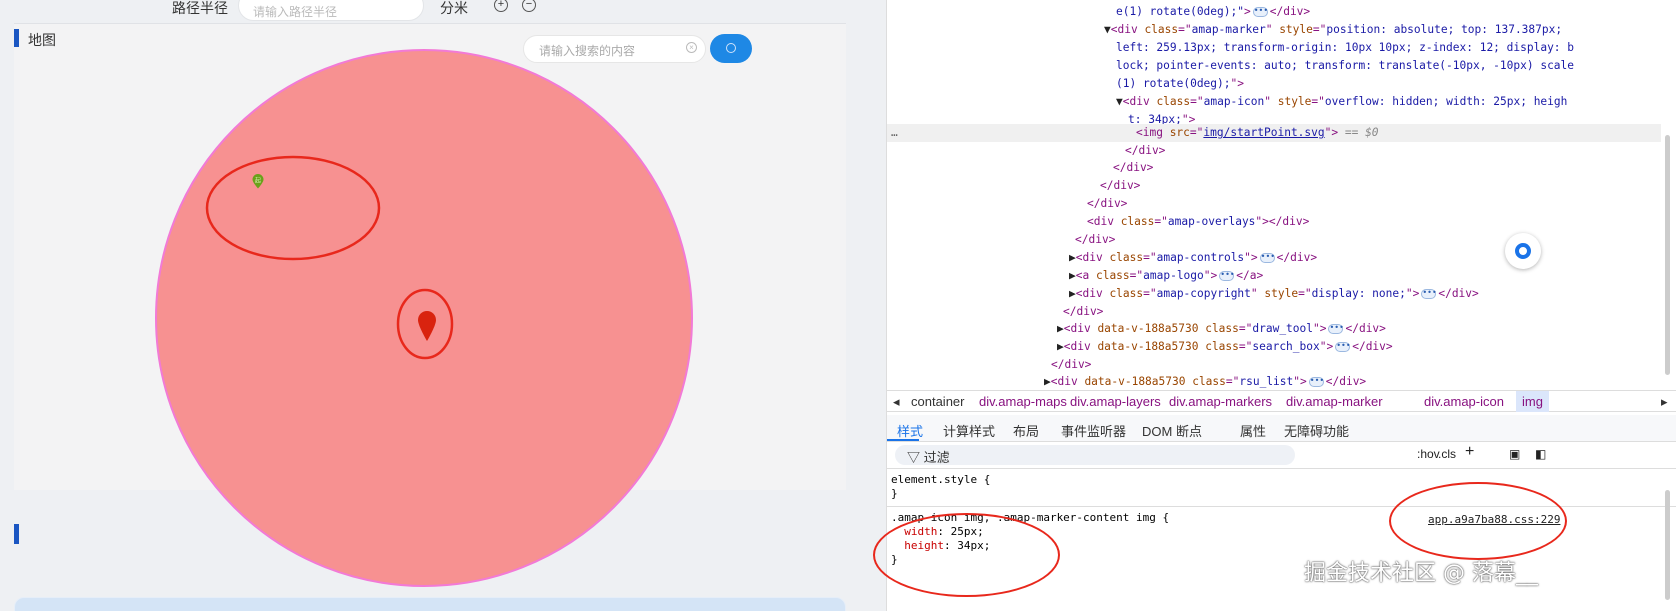 This screenshot has width=1676, height=611. What do you see at coordinates (910, 430) in the screenshot?
I see `tab-styles: 样式` at bounding box center [910, 430].